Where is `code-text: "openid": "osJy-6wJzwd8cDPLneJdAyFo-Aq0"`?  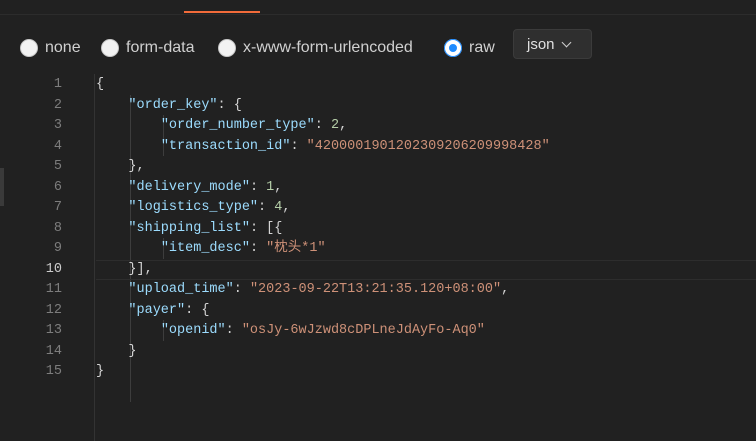
code-text: "openid": "osJy-6wJzwd8cDPLneJdAyFo-Aq0" is located at coordinates (290, 331).